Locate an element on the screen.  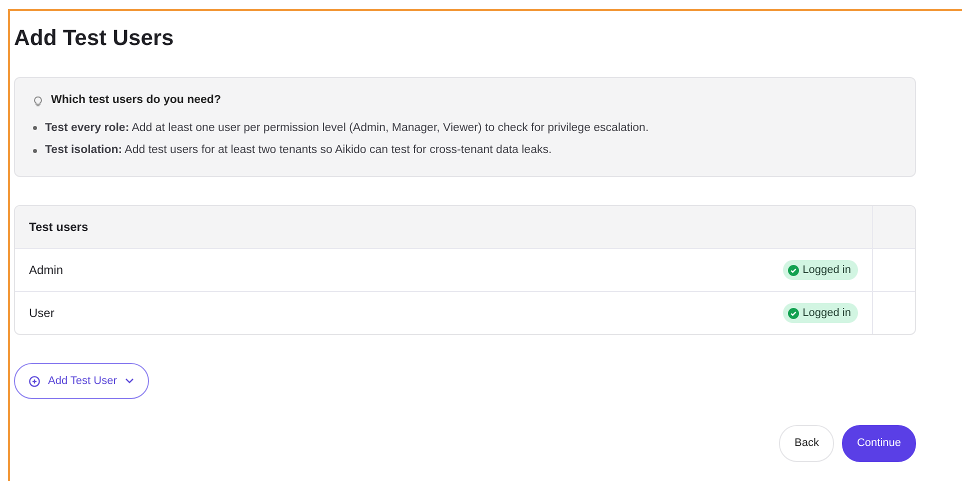
back-button: Back is located at coordinates (806, 443).